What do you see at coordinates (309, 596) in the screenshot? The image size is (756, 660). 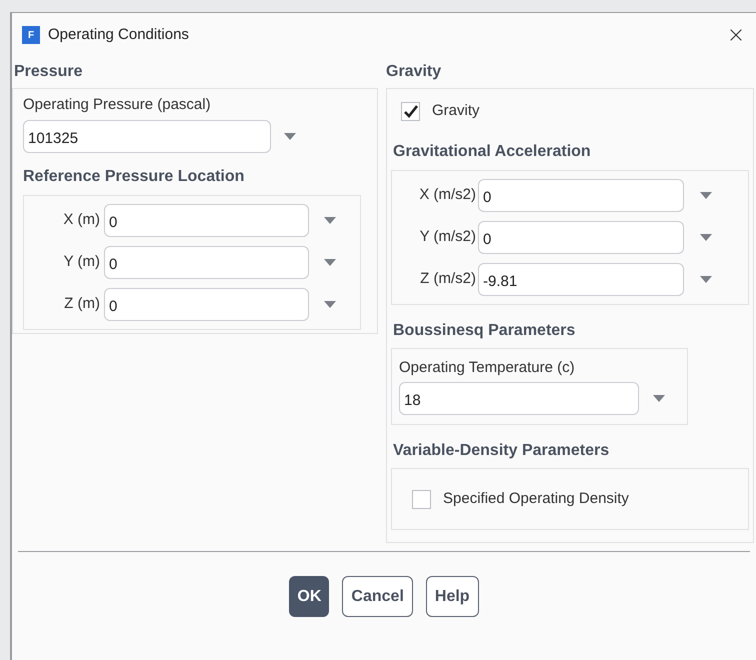 I see `dialog-button: OK` at bounding box center [309, 596].